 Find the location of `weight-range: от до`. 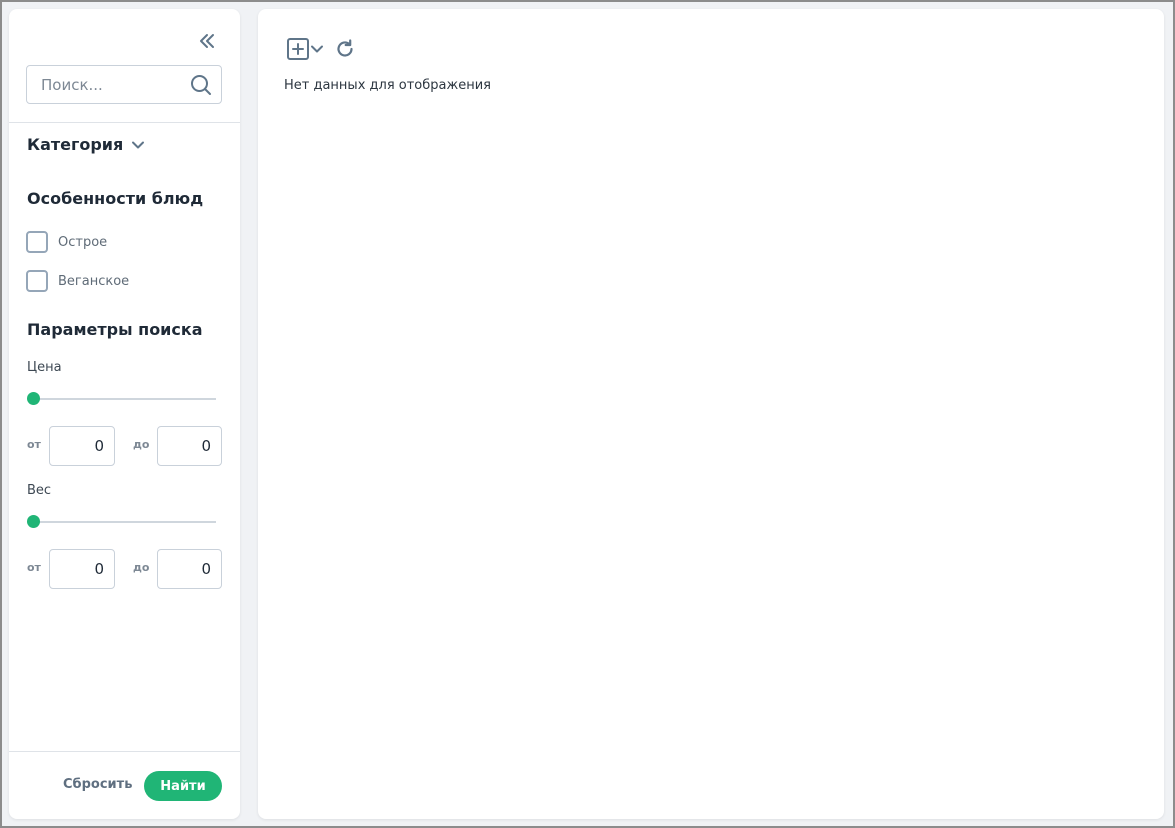

weight-range: от до is located at coordinates (124, 569).